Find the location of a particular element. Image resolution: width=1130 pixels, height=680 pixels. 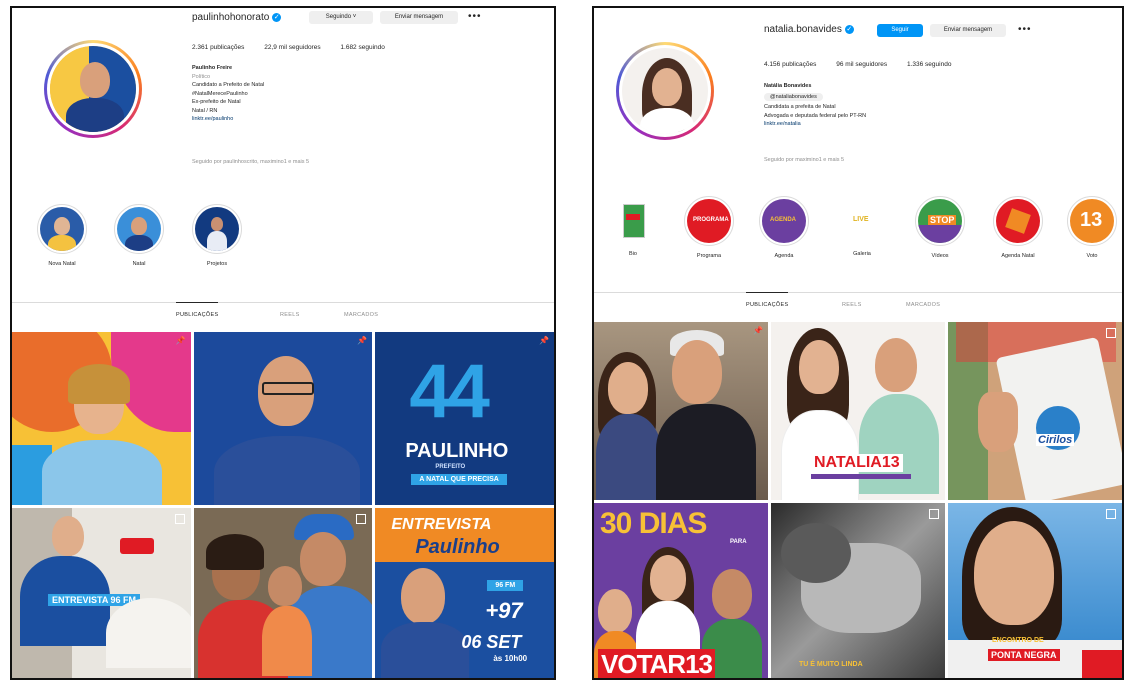

highlight-natal: Natal is located at coordinates (139, 235).